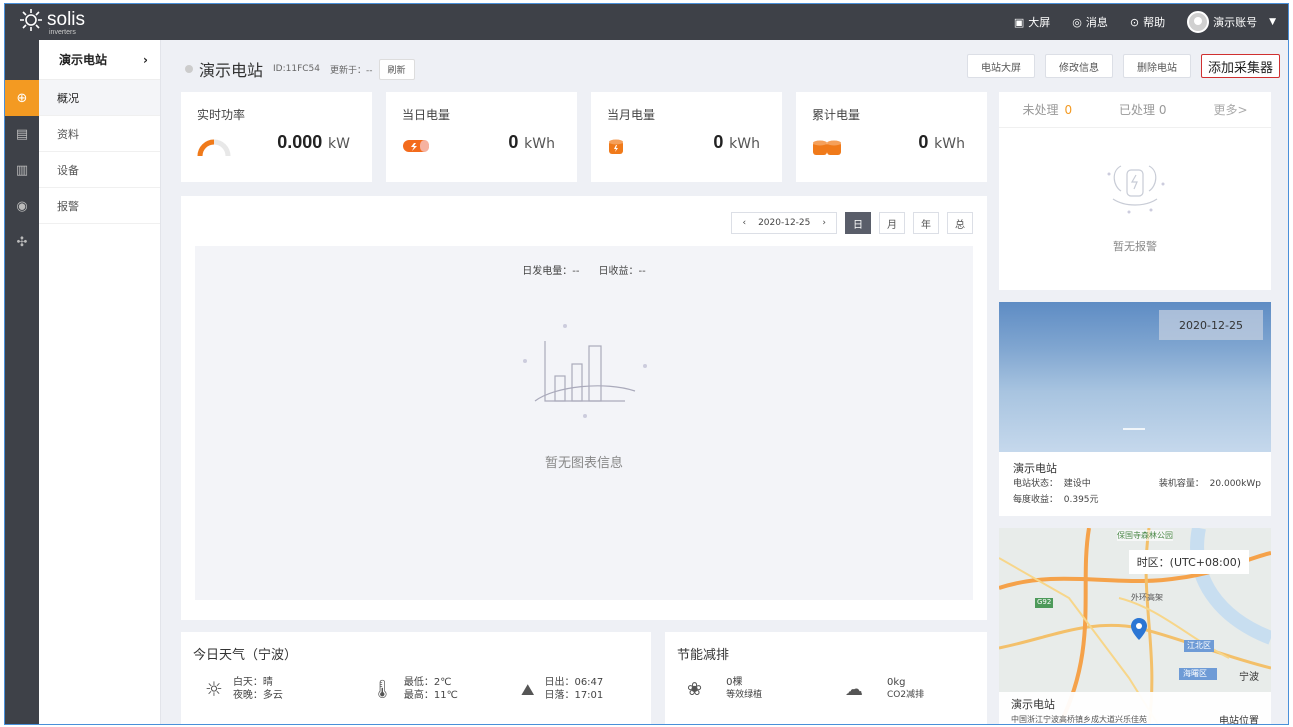 The height and width of the screenshot is (727, 1293). Describe the element at coordinates (300, 142) in the screenshot. I see `kpi-number: 0.000` at that location.